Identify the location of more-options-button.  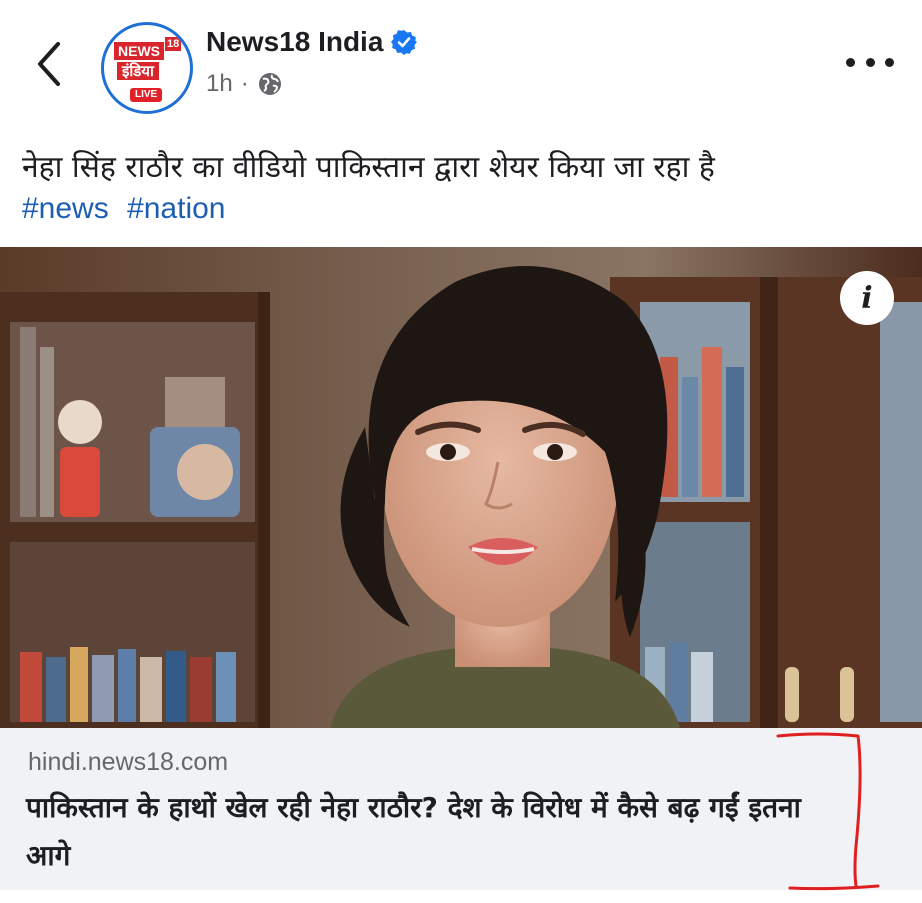
(870, 62).